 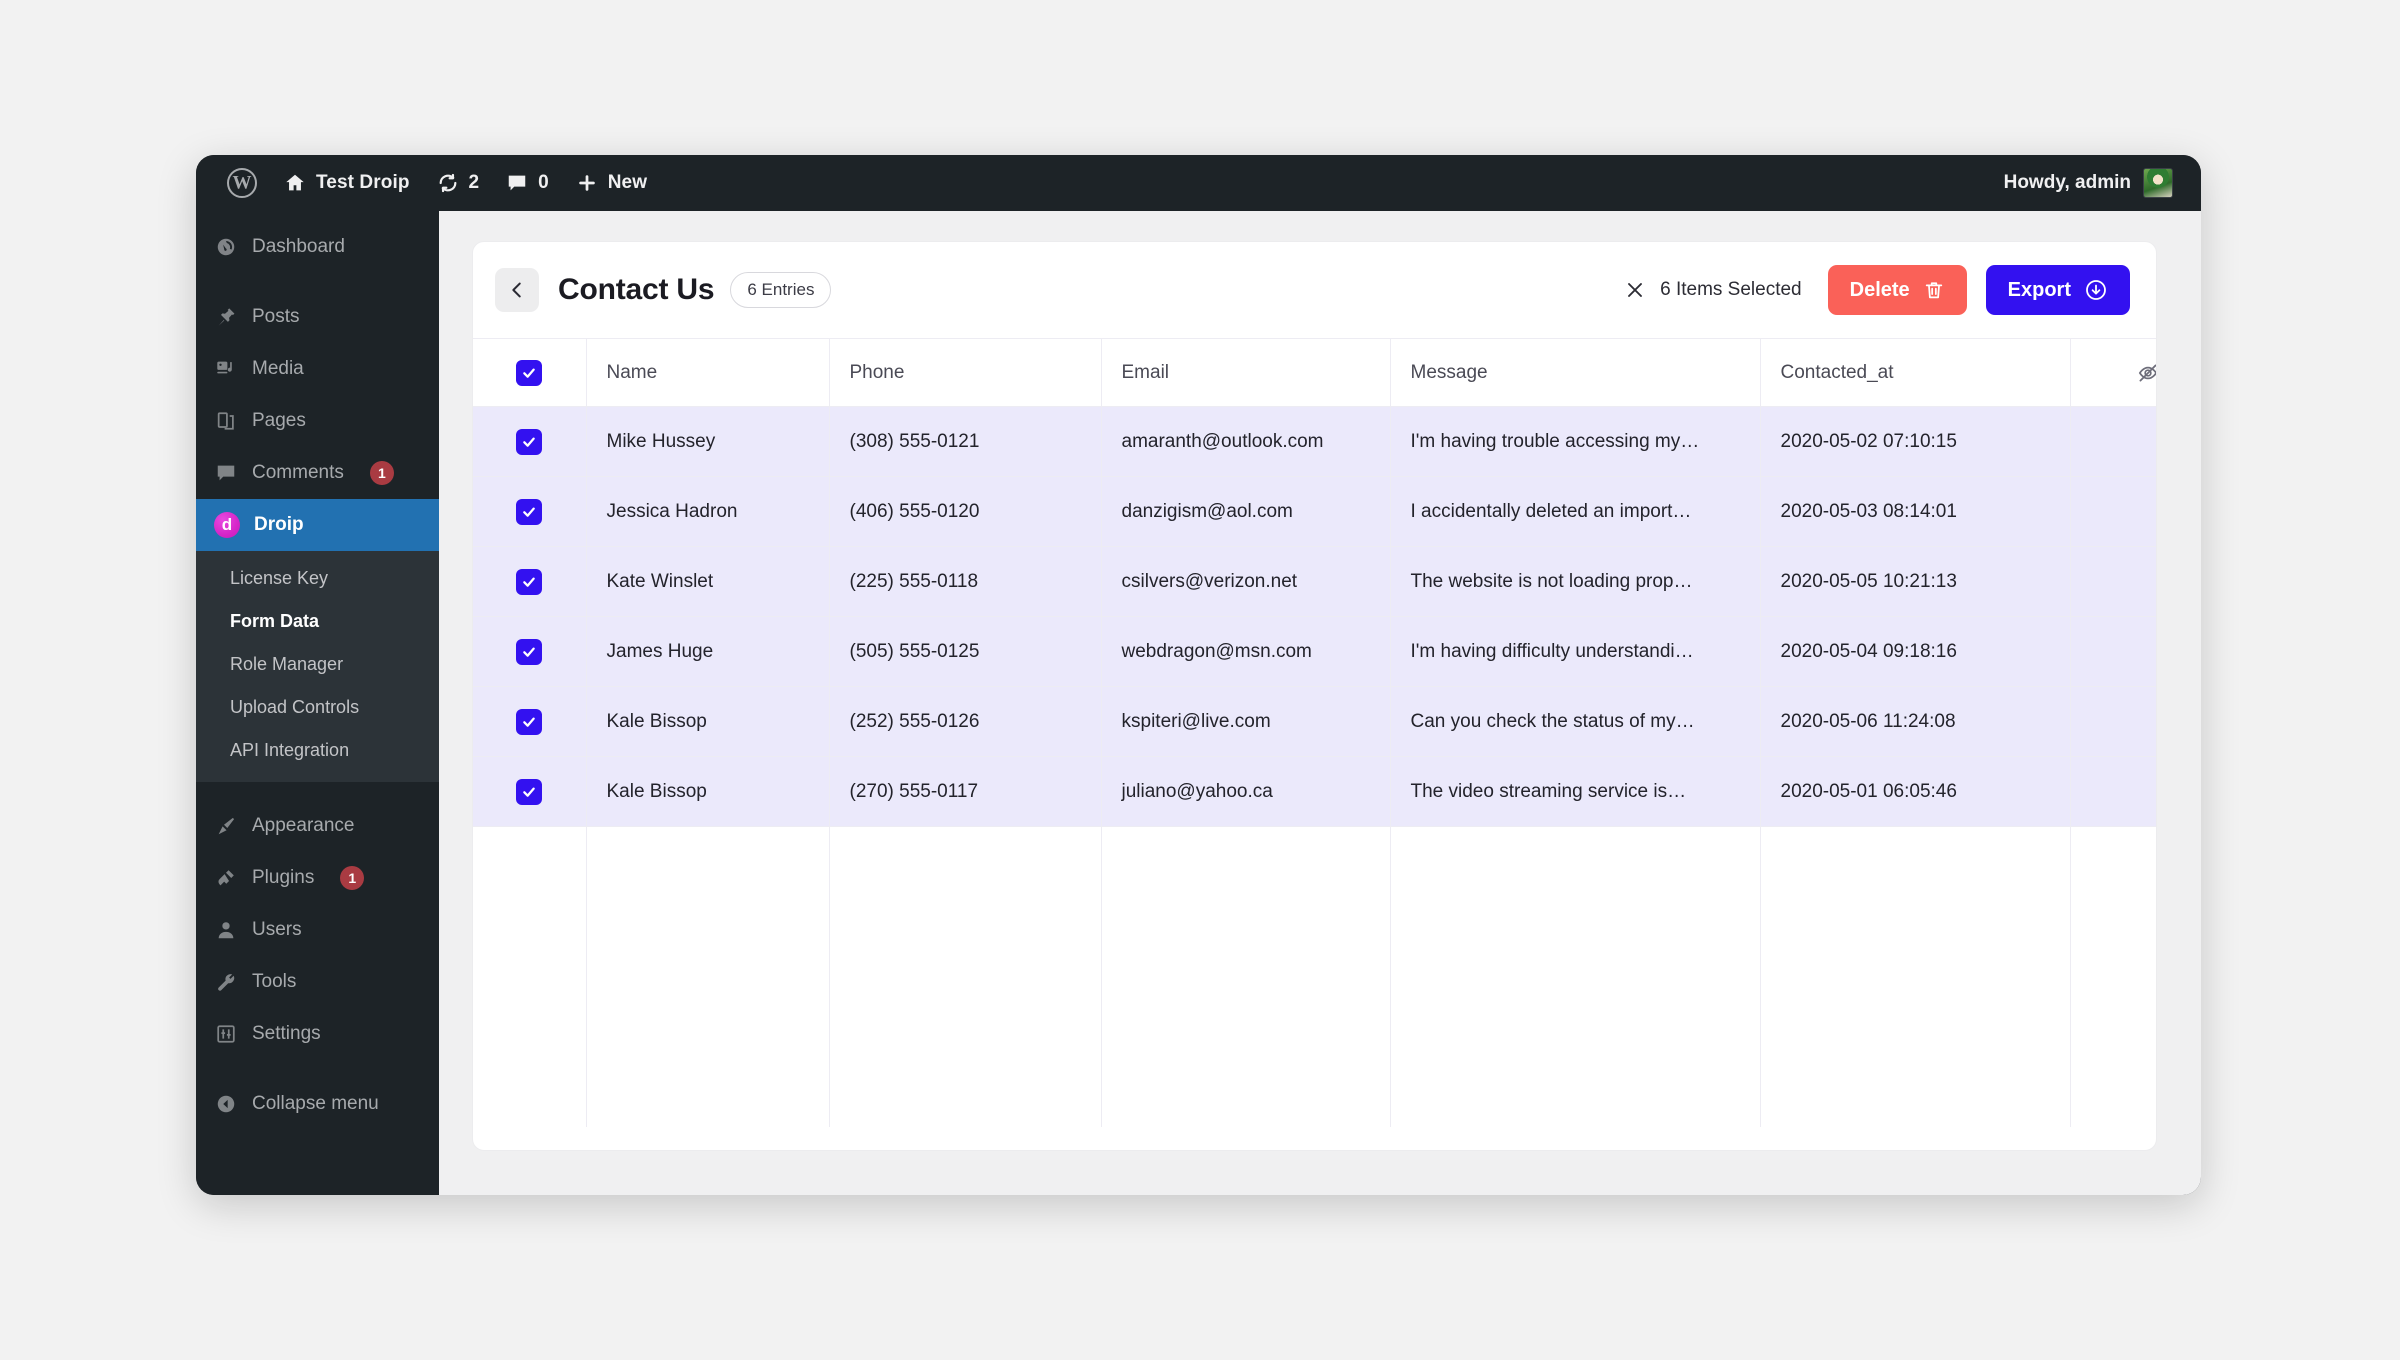 What do you see at coordinates (317, 1069) in the screenshot?
I see `sidebar-divider` at bounding box center [317, 1069].